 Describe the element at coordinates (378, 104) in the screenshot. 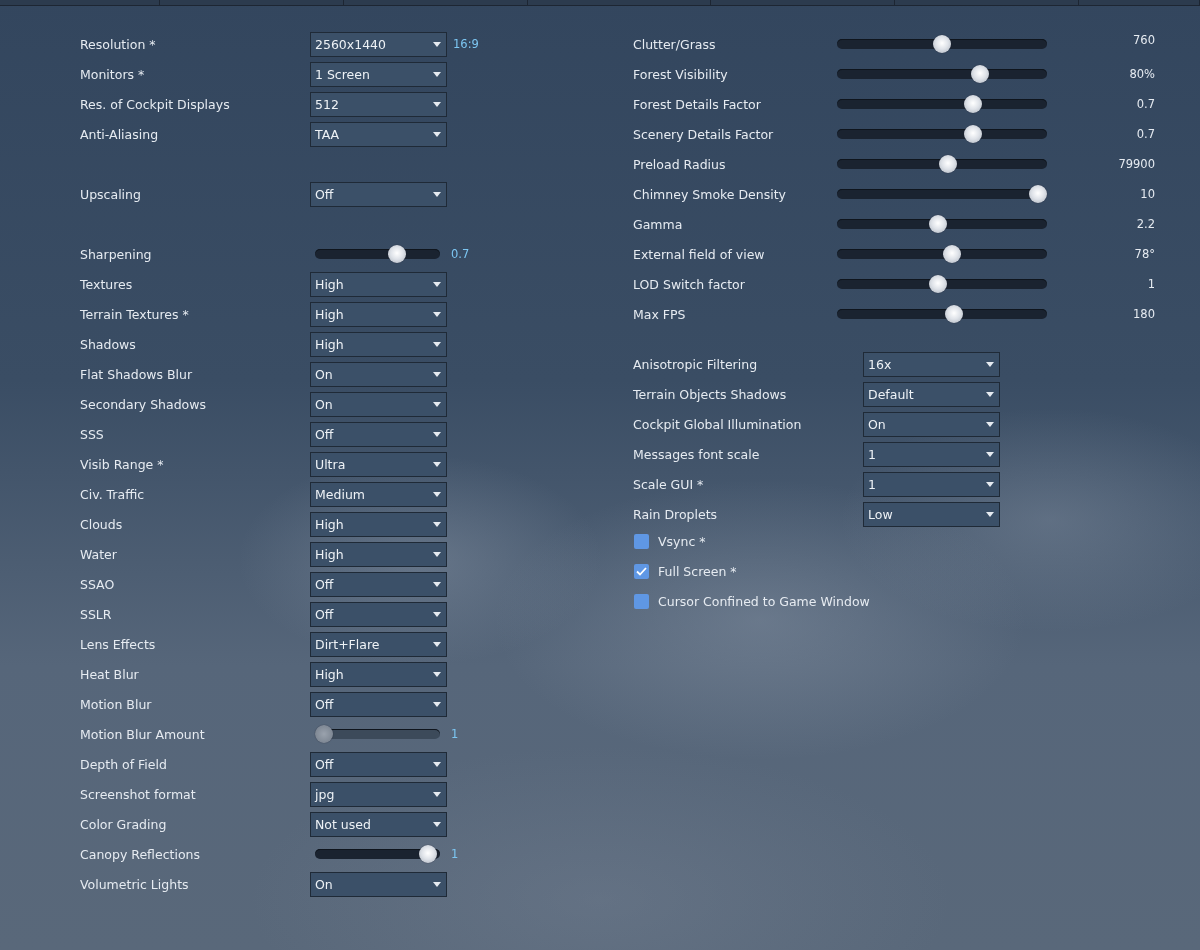

I see `dropdown: 512` at that location.